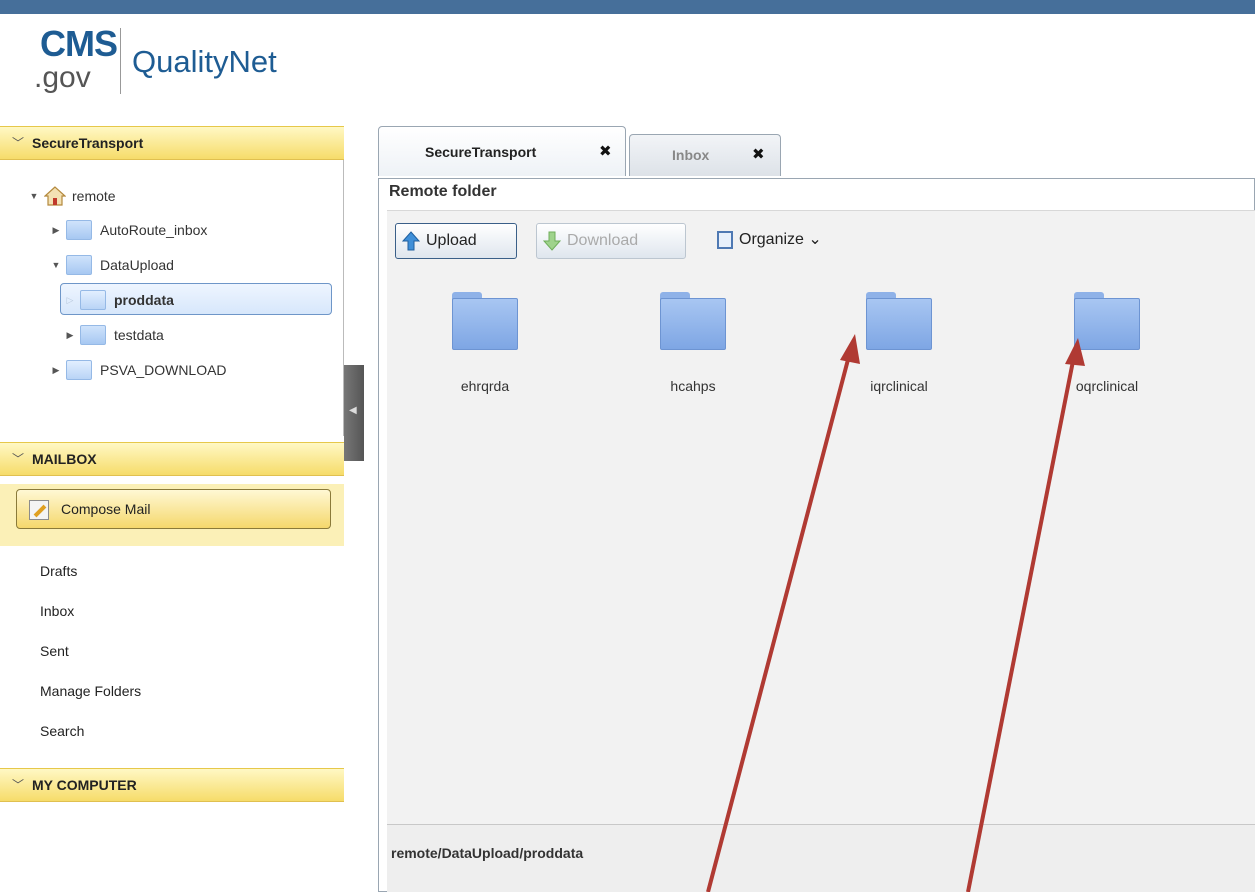 This screenshot has width=1255, height=892. What do you see at coordinates (163, 370) in the screenshot?
I see `tree-item-label: PSVA_DOWNLOAD` at bounding box center [163, 370].